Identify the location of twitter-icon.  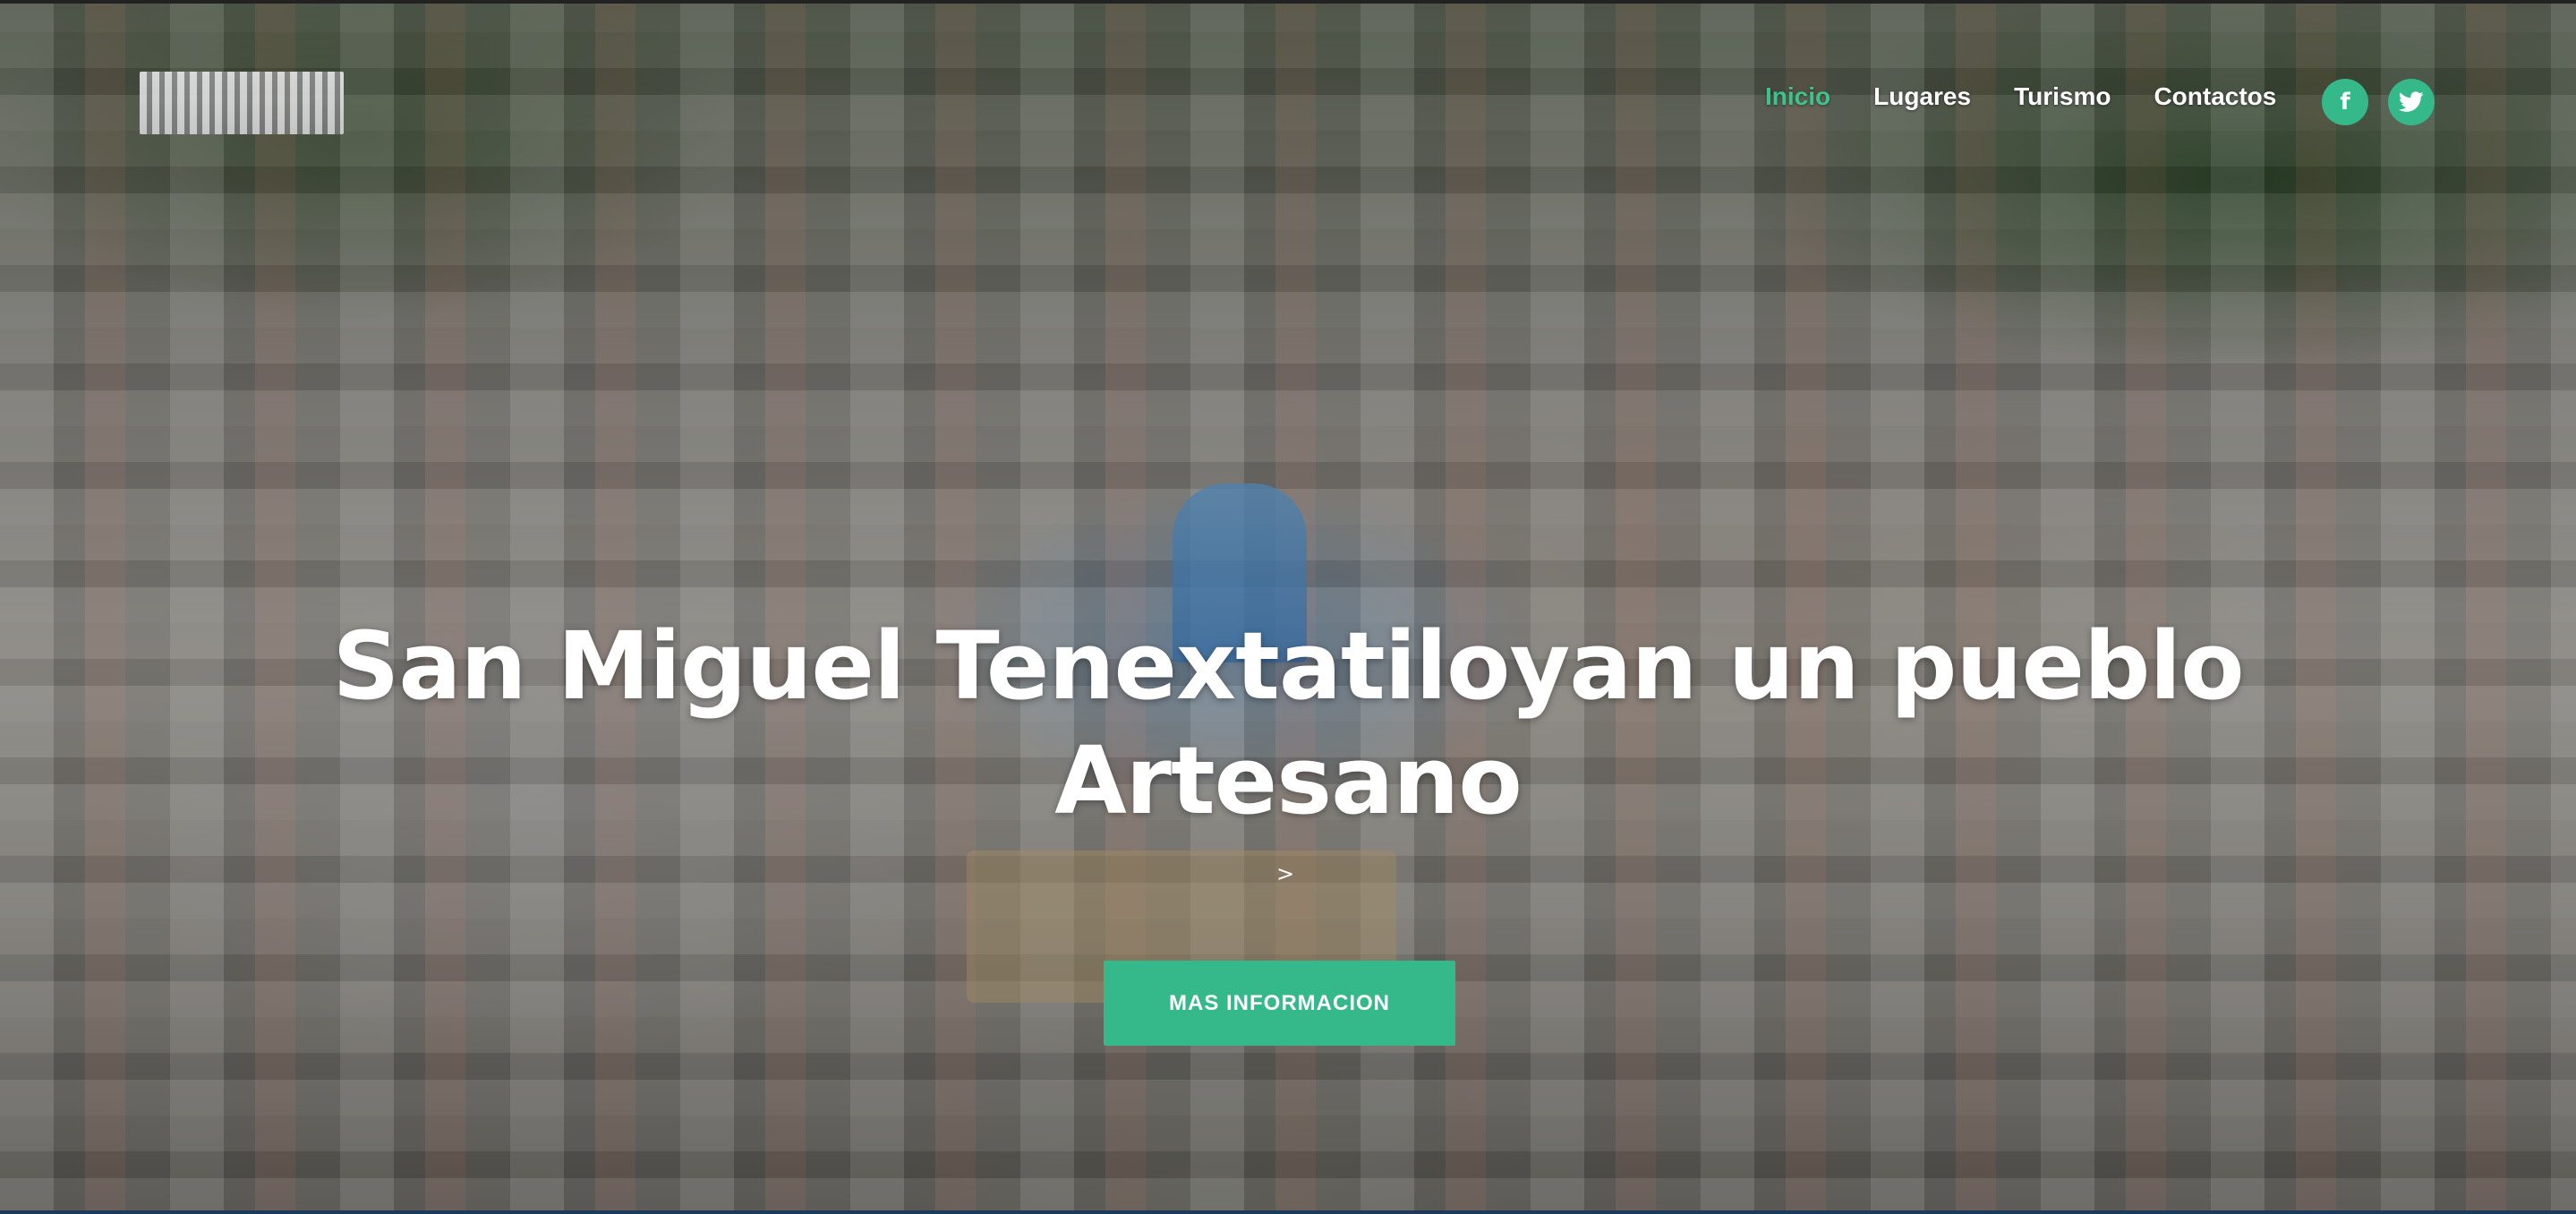
(2411, 102).